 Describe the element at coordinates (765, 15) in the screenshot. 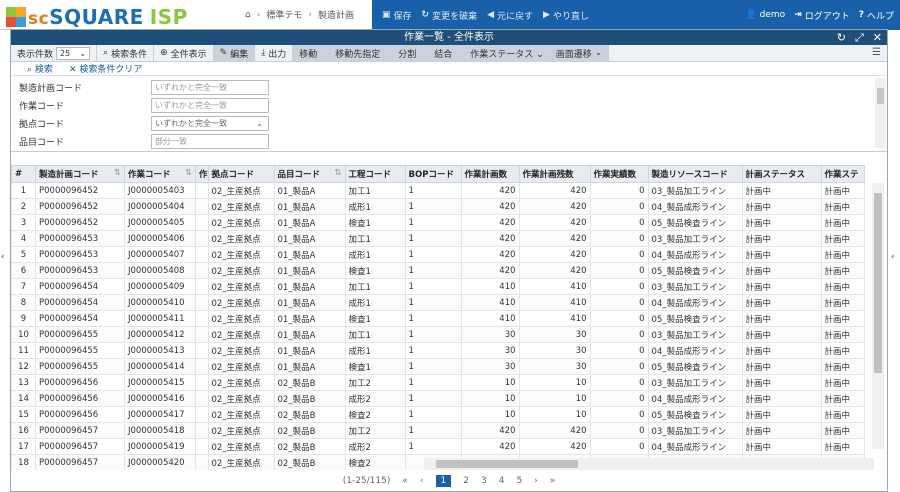

I see `user-menu: 👤 demo` at that location.